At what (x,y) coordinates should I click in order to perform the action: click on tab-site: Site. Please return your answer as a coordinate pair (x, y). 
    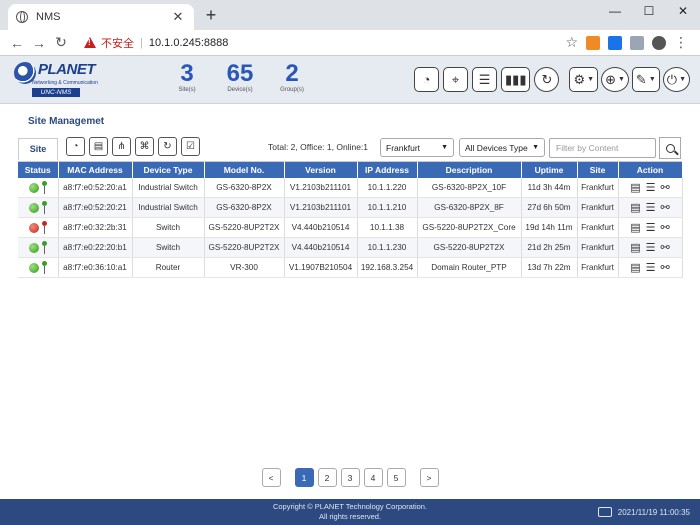
    Looking at the image, I should click on (38, 149).